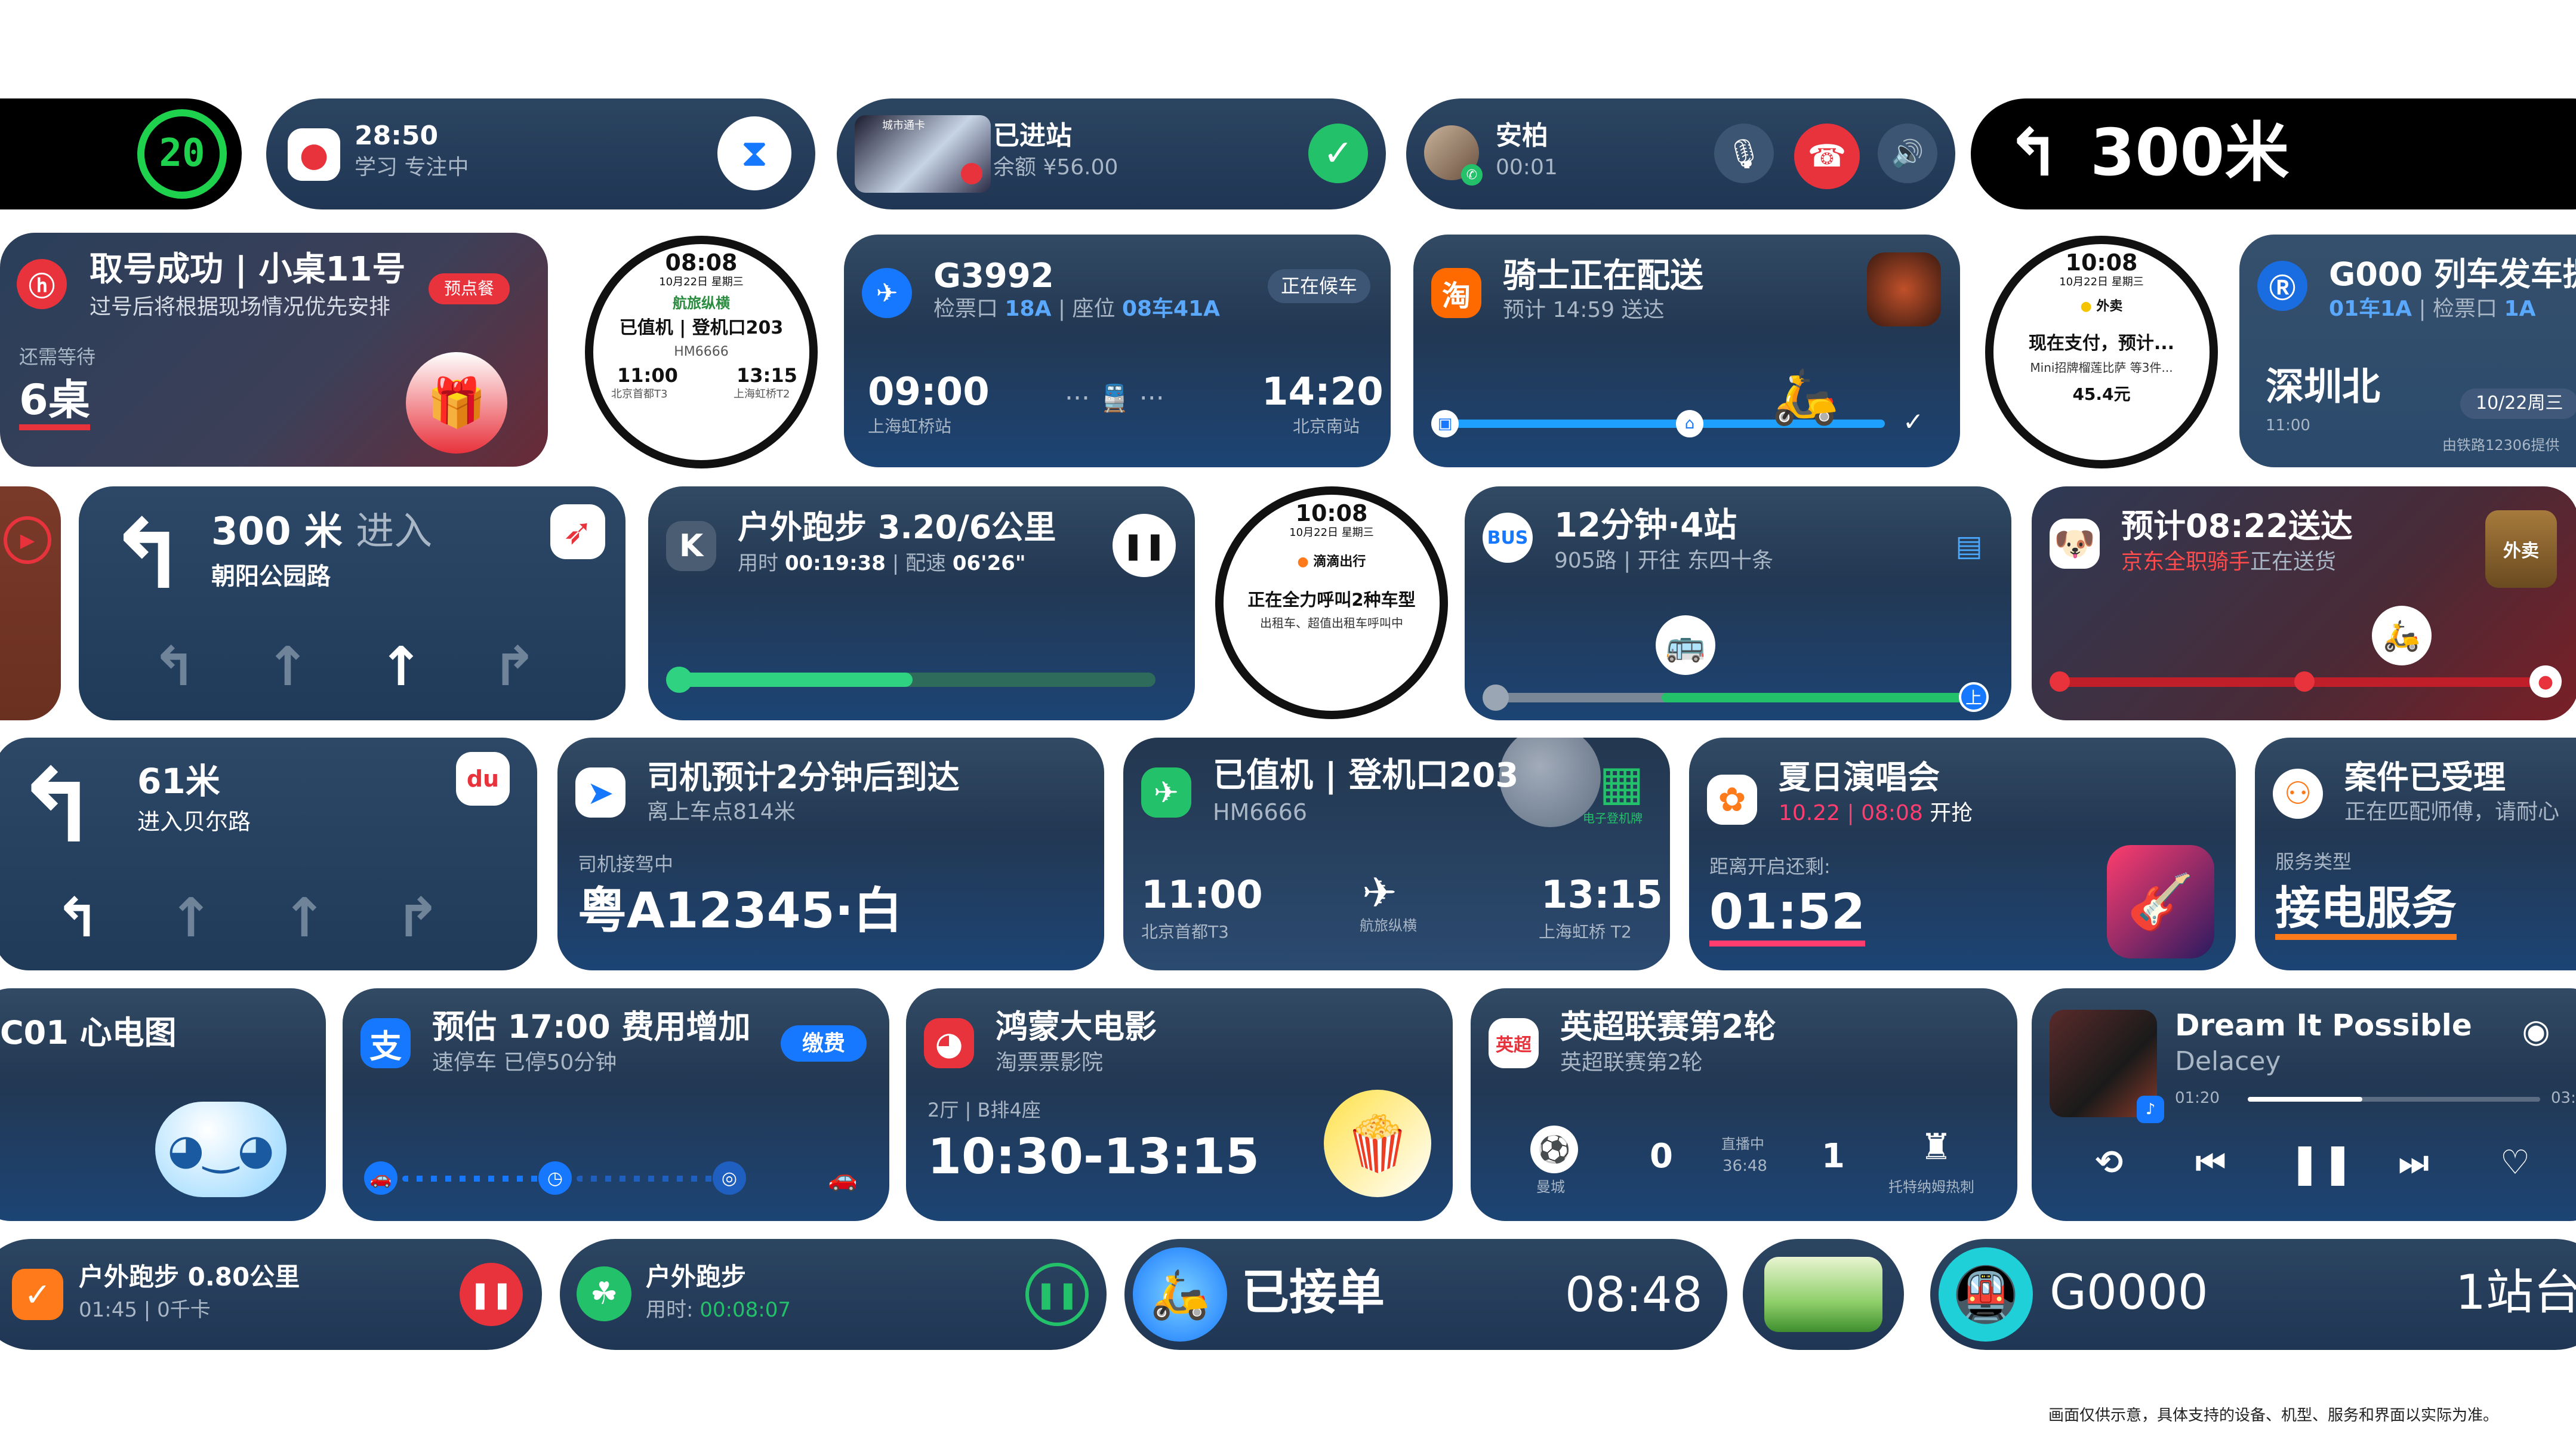 This screenshot has height=1449, width=2576. I want to click on music-app-icon: ♪, so click(2150, 1109).